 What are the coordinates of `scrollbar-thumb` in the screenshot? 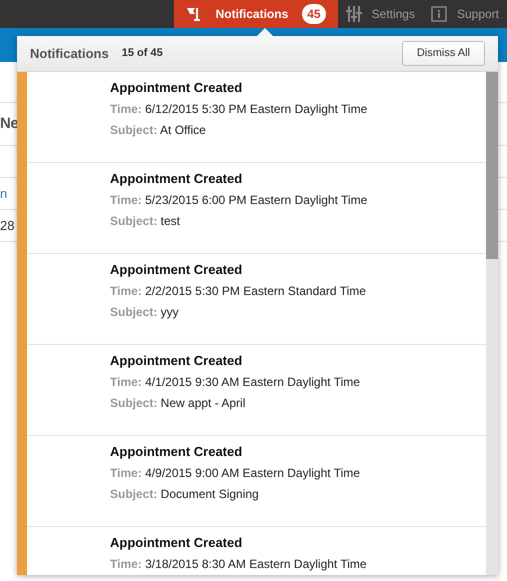 It's located at (492, 165).